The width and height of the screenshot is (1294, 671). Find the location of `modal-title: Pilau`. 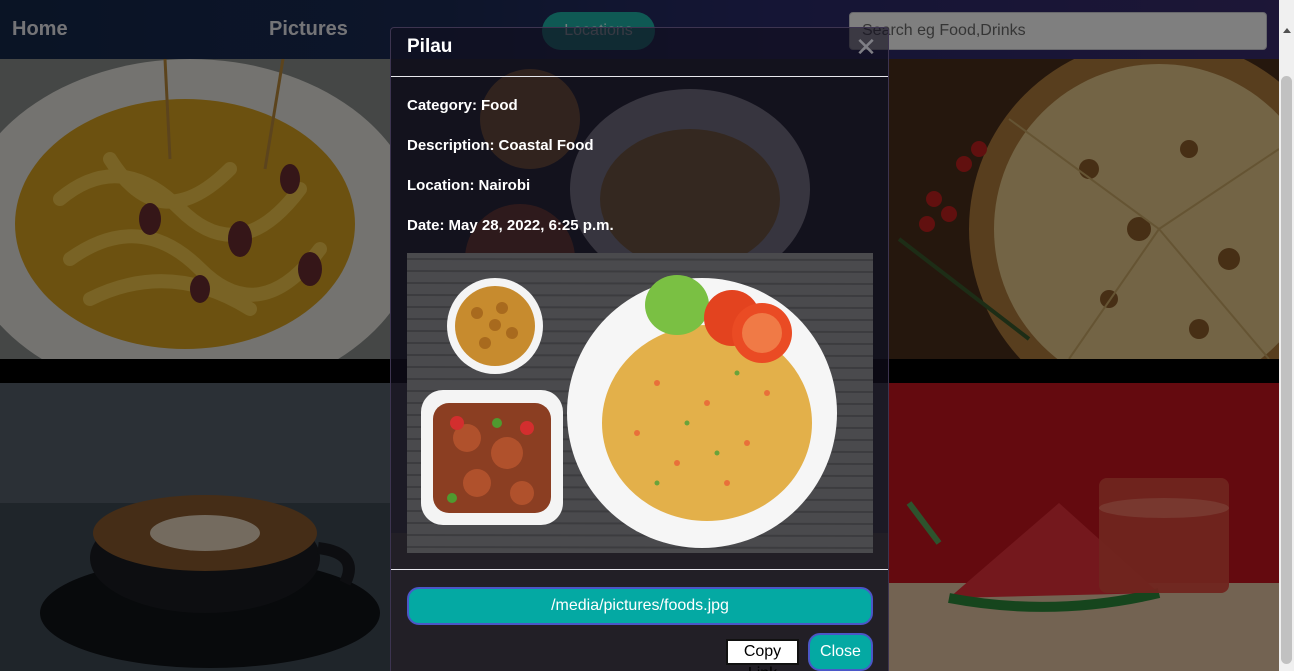

modal-title: Pilau is located at coordinates (430, 46).